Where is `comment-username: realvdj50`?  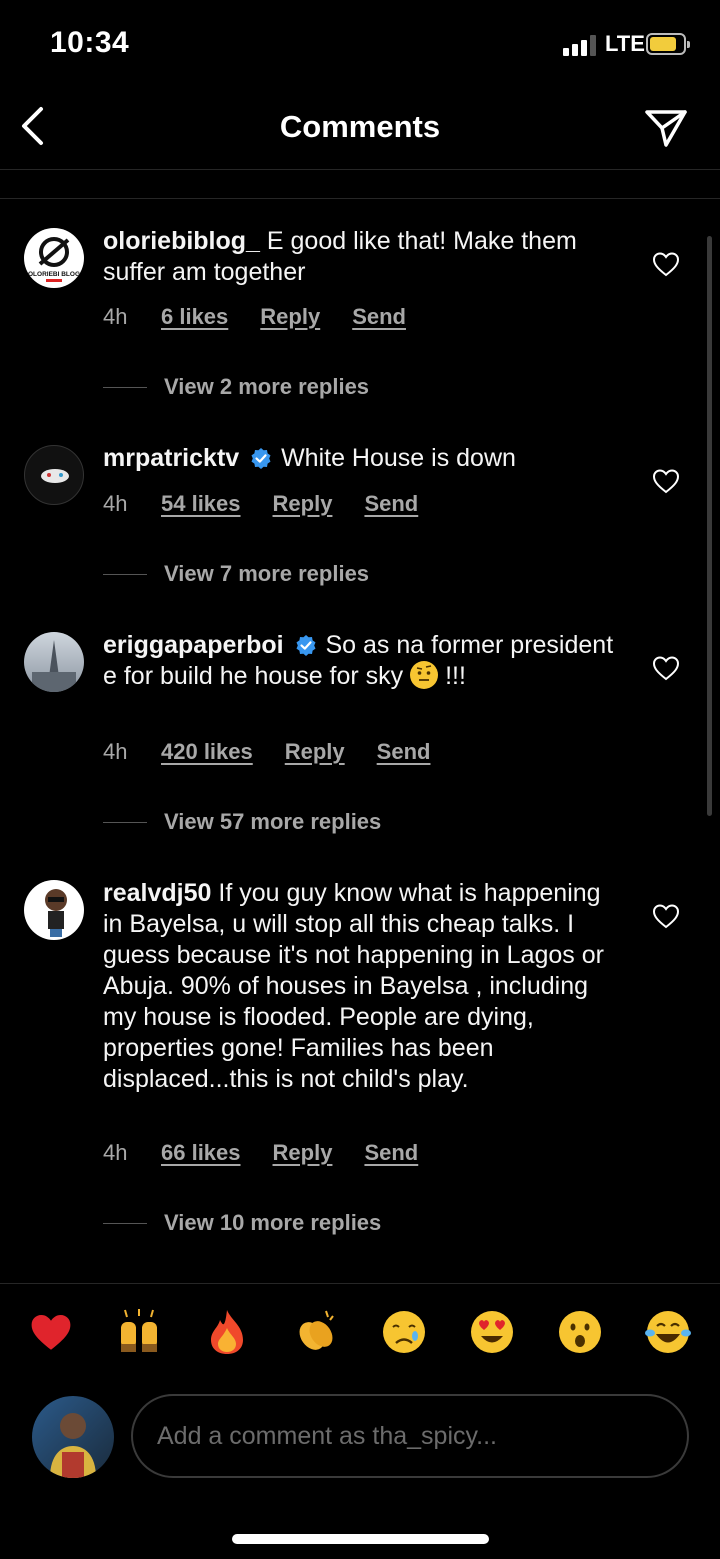
comment-username: realvdj50 is located at coordinates (157, 893).